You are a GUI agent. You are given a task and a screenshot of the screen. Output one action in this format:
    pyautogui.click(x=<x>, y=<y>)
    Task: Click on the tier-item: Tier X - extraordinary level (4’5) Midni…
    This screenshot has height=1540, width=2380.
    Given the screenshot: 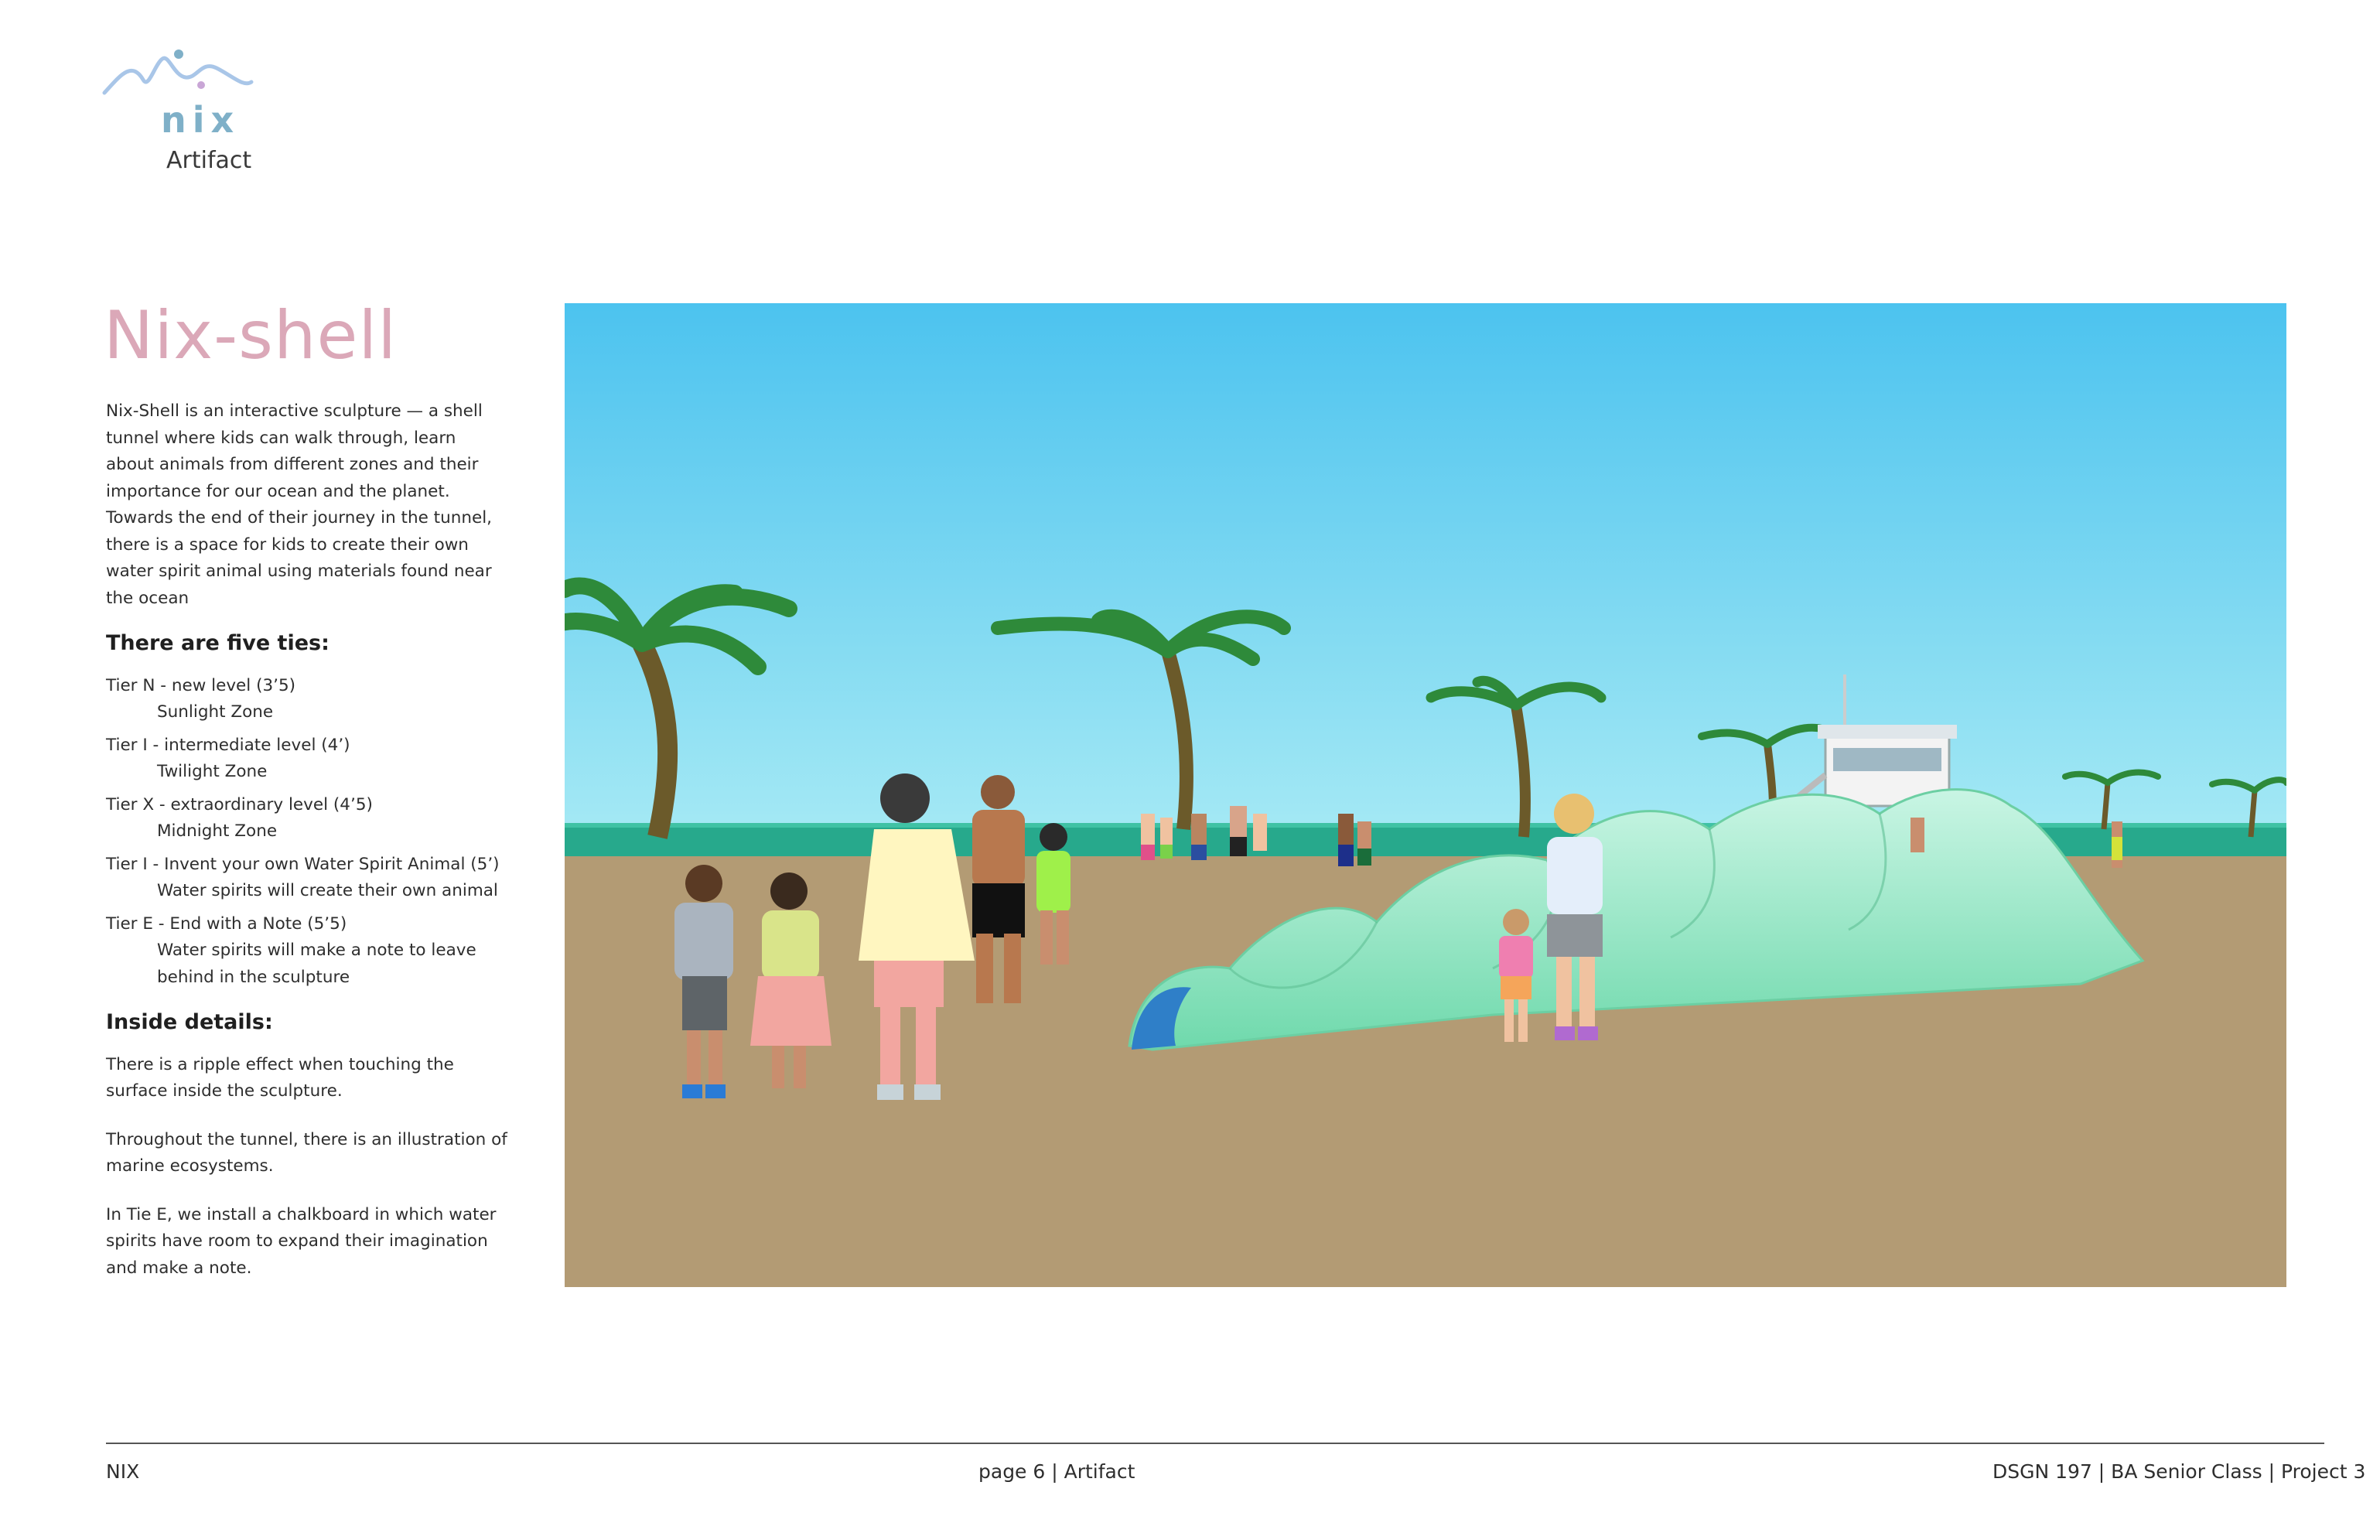 What is the action you would take?
    pyautogui.click(x=307, y=818)
    